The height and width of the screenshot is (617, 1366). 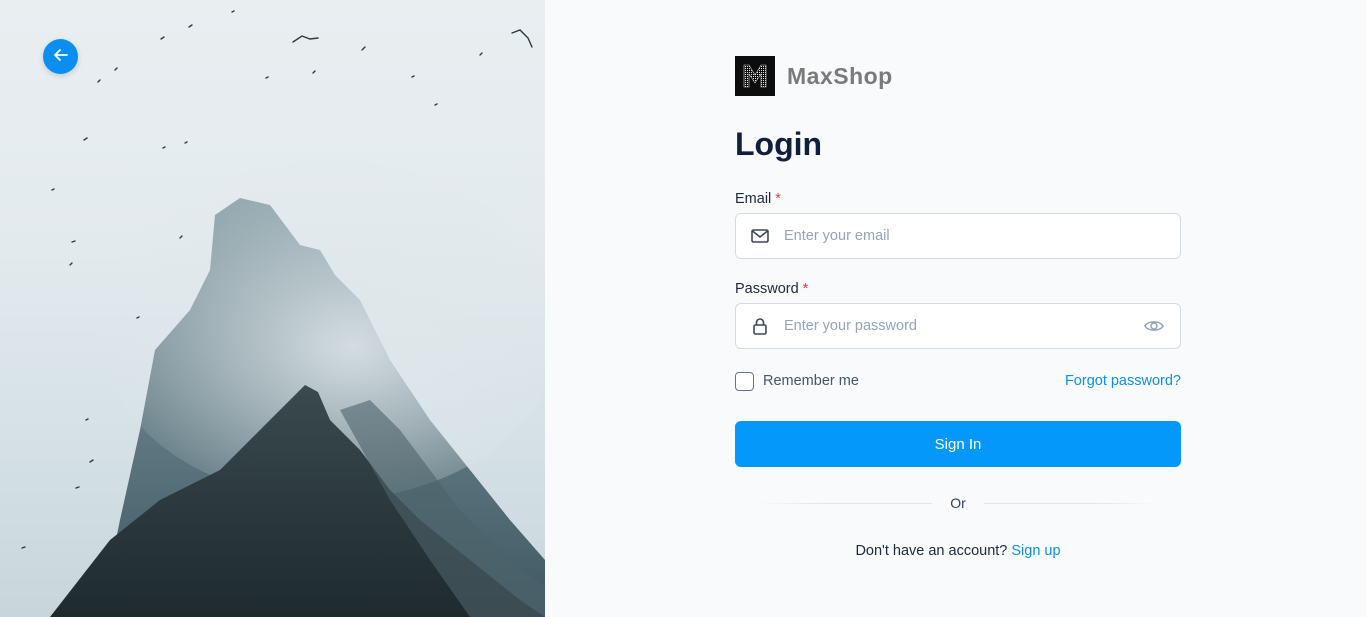 I want to click on password-field, so click(x=958, y=326).